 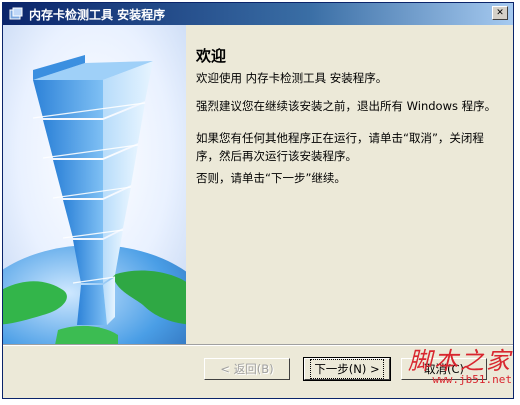 What do you see at coordinates (258, 345) in the screenshot?
I see `footer-divider` at bounding box center [258, 345].